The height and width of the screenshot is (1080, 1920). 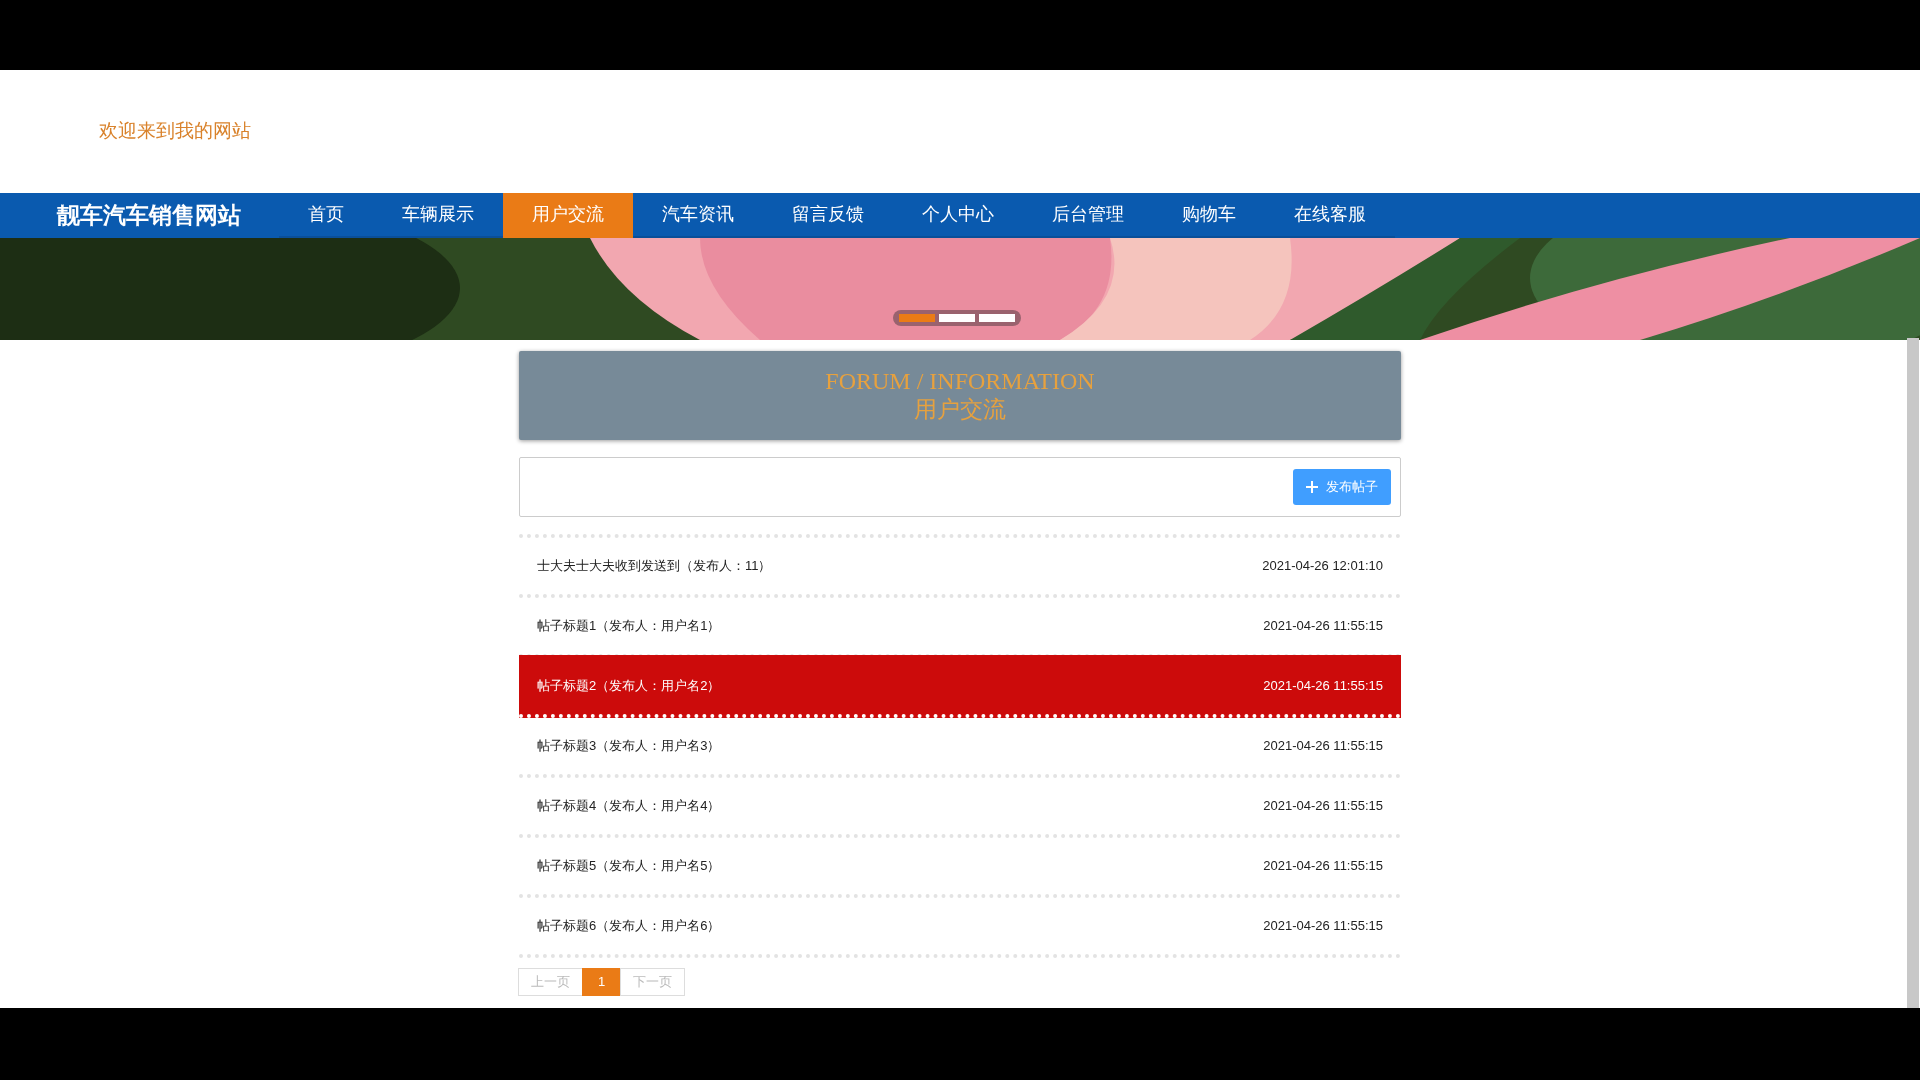 I want to click on highlighted-row: 帖子标题2（发布人：用户名2） 2021-04-26 11:55:15, so click(x=960, y=688).